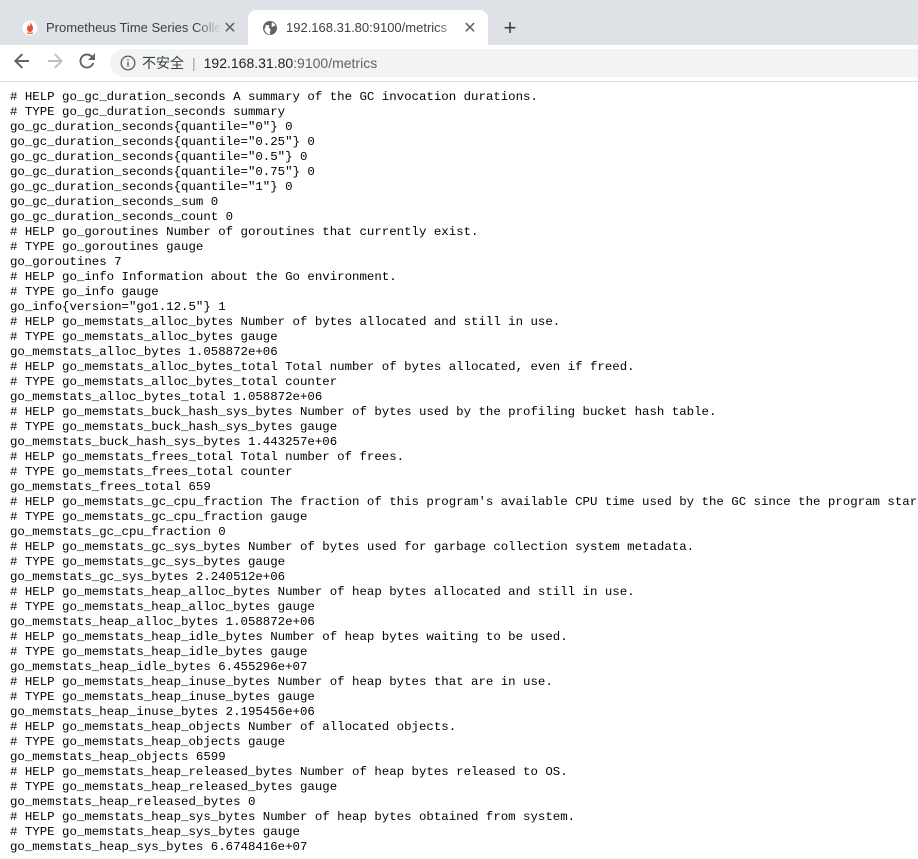  I want to click on forward-button, so click(55, 63).